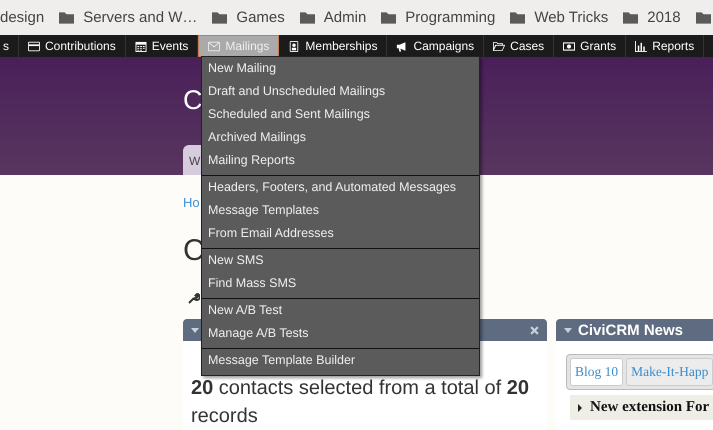 The image size is (713, 430). Describe the element at coordinates (255, 333) in the screenshot. I see `dropdown-item: Manage A/B Tests` at that location.